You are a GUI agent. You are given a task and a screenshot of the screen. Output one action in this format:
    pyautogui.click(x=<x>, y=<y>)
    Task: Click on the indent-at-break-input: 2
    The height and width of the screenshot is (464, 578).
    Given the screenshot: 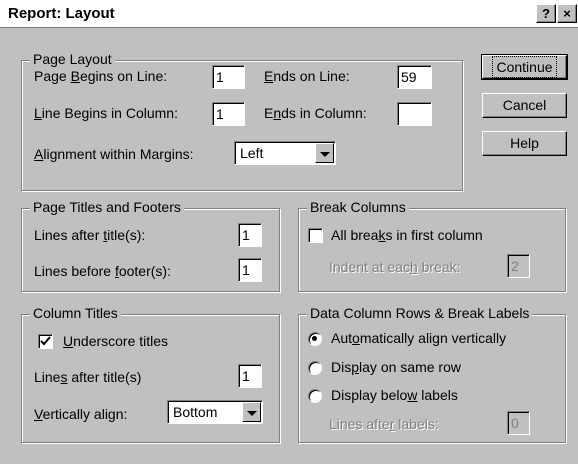 What is the action you would take?
    pyautogui.click(x=518, y=266)
    